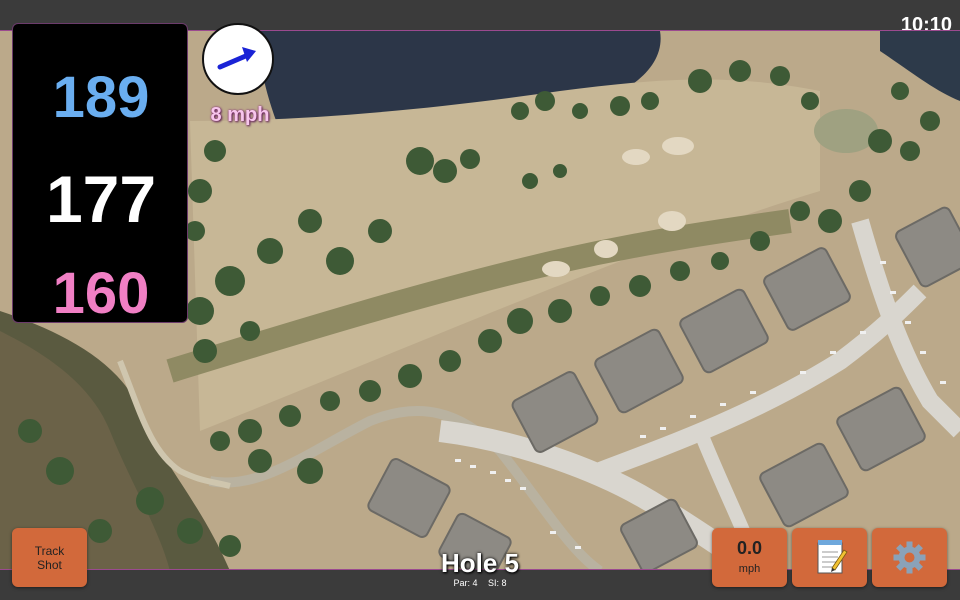  Describe the element at coordinates (49, 551) in the screenshot. I see `track-shot-label-line1: Track` at that location.